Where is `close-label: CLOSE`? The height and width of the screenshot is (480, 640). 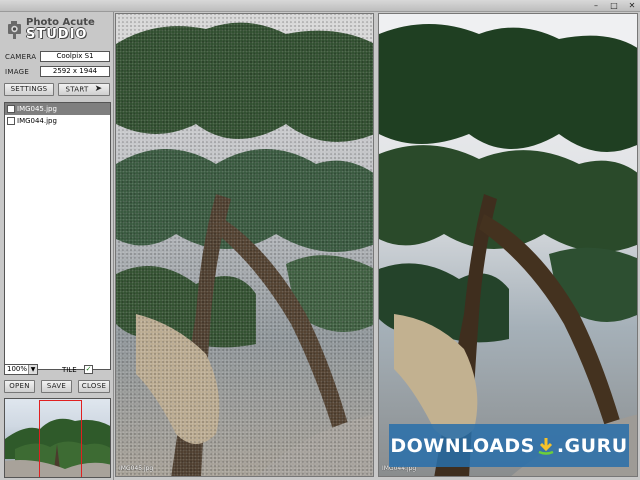
close-label: CLOSE is located at coordinates (94, 386).